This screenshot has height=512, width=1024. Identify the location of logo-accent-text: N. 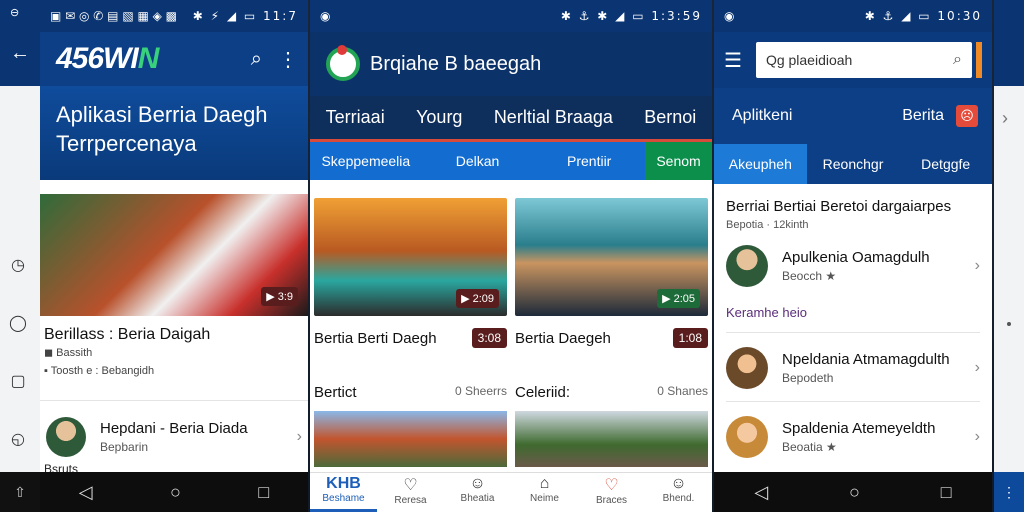
(148, 58).